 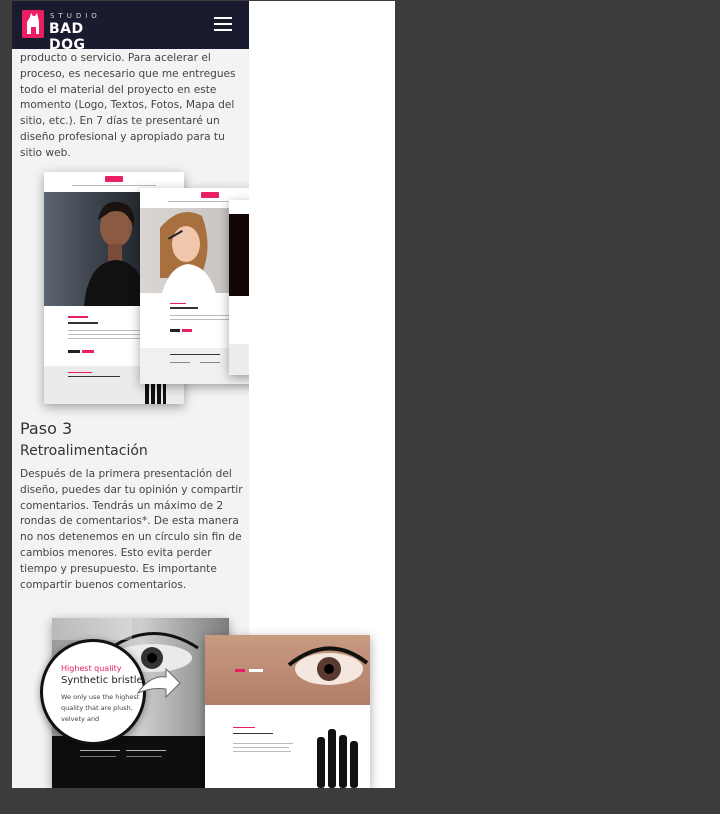 What do you see at coordinates (130, 27) in the screenshot?
I see `site-header: STUDIO BAD DOG` at bounding box center [130, 27].